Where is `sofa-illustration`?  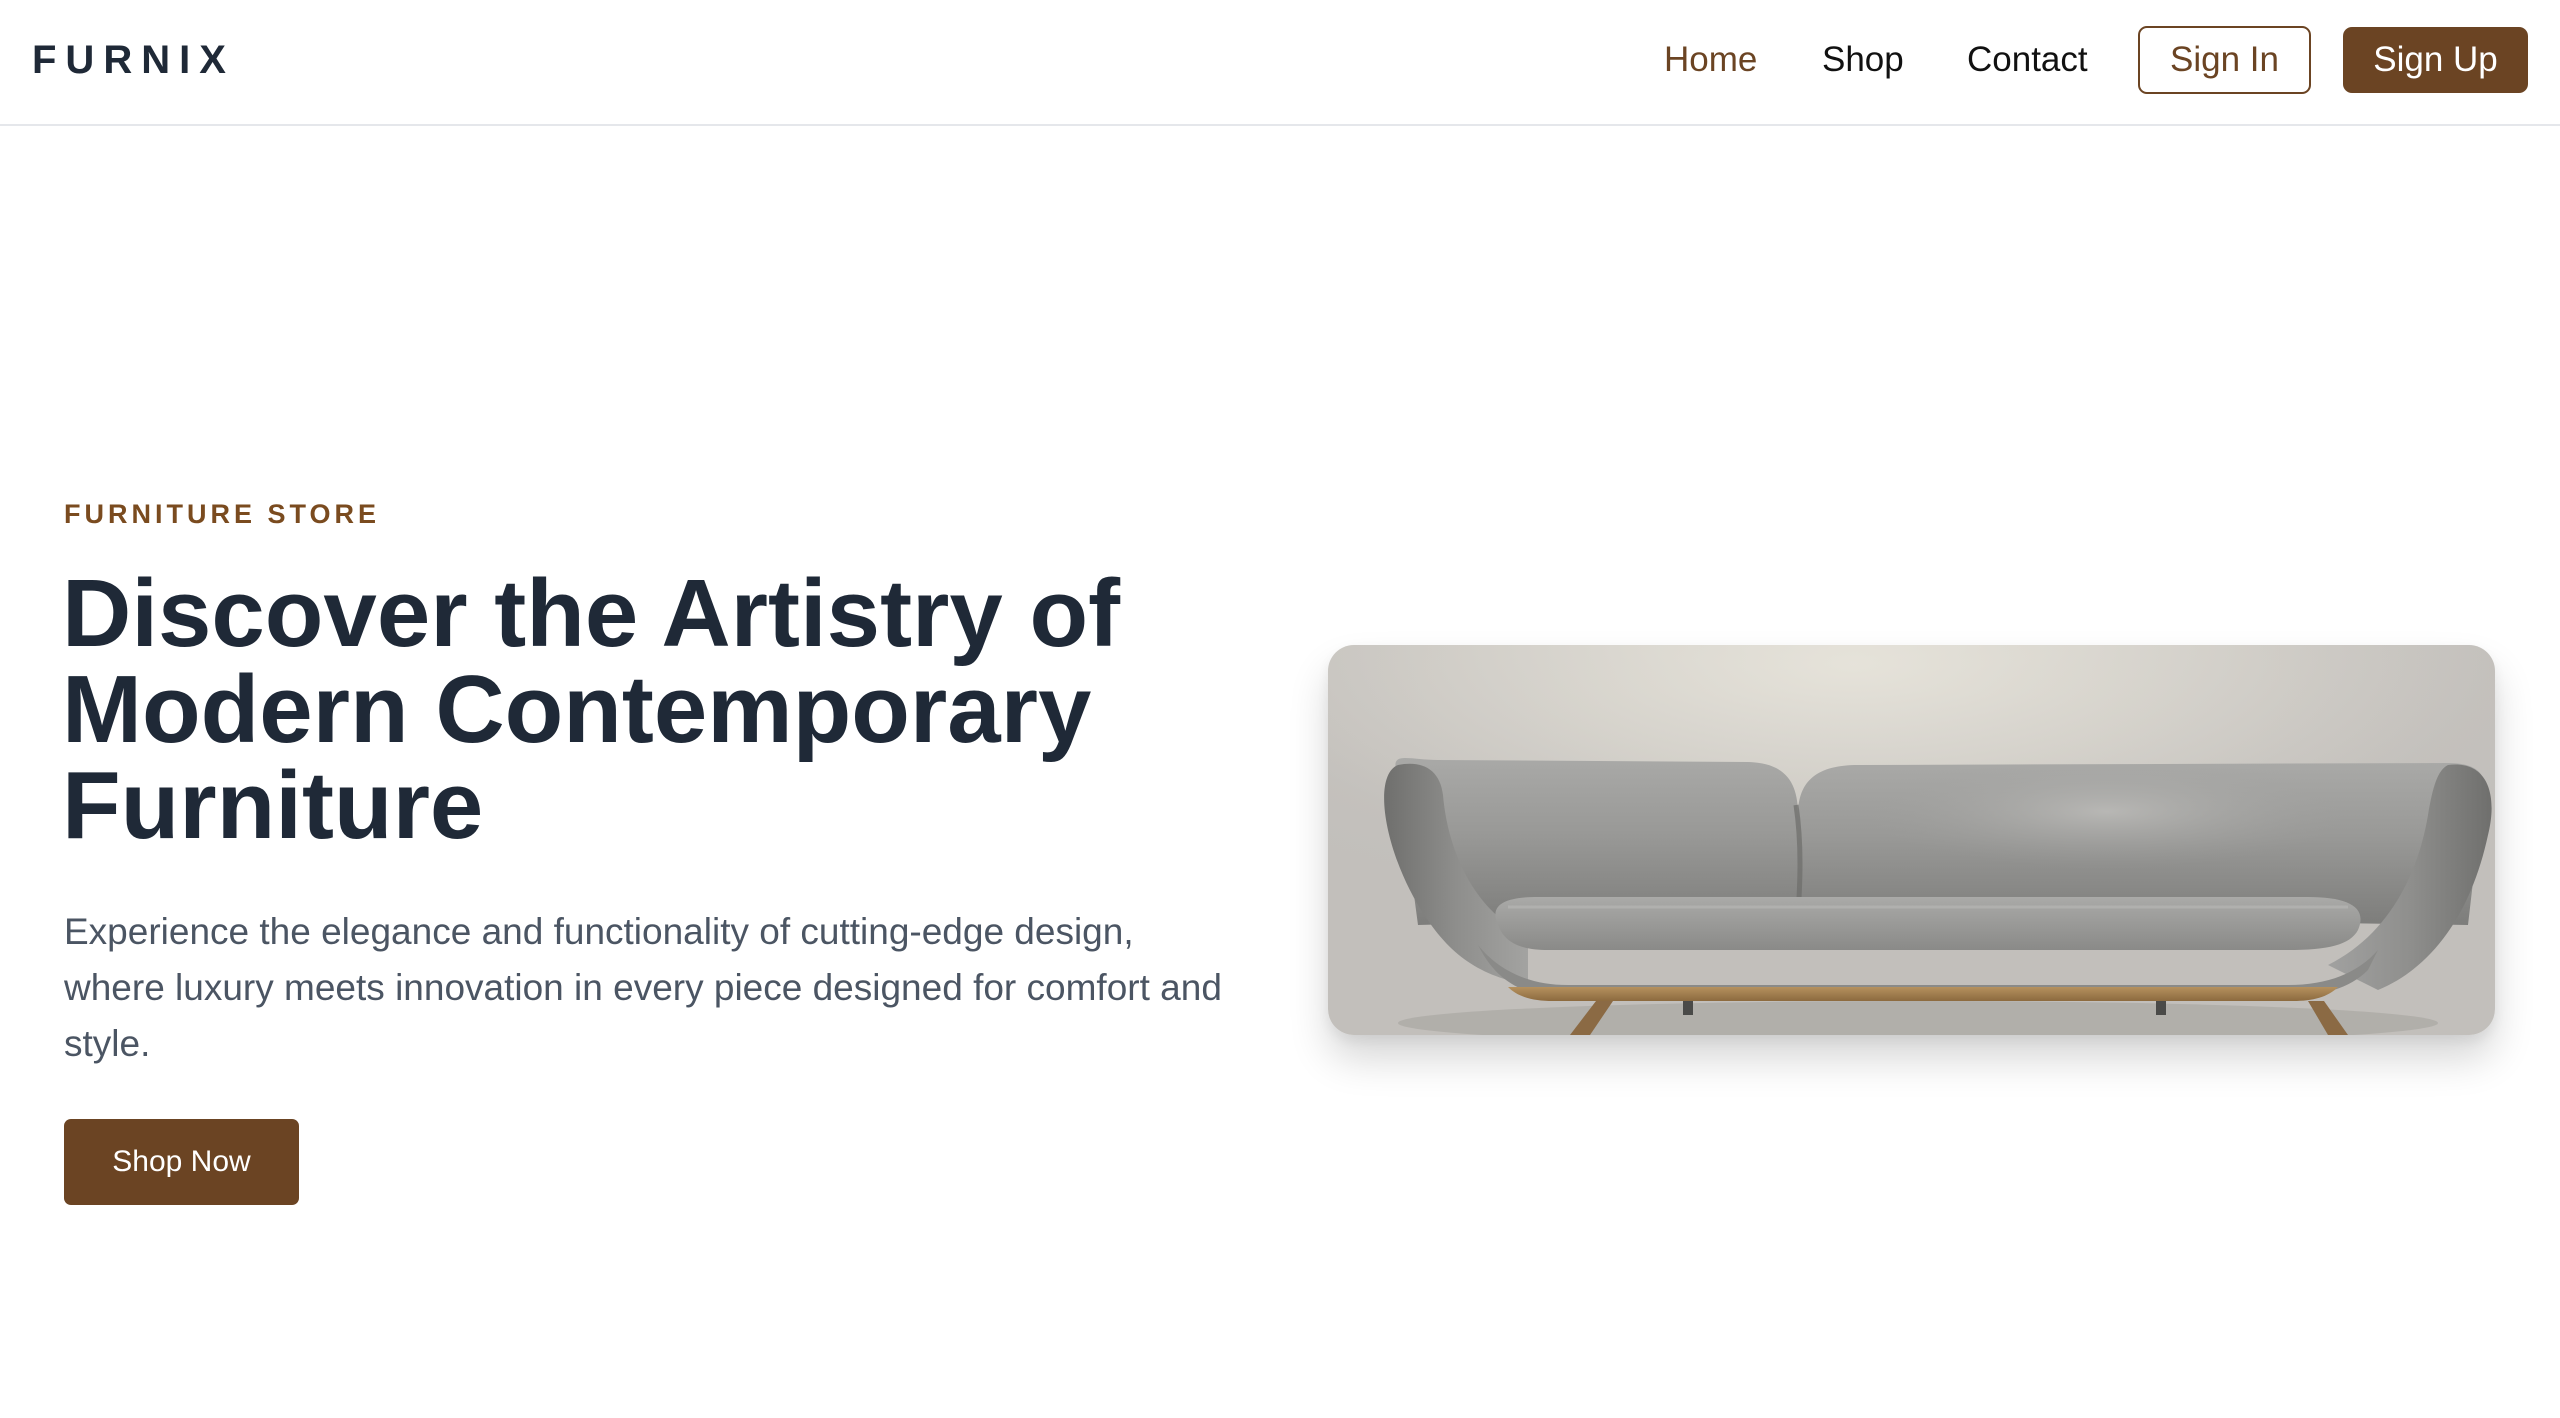
sofa-illustration is located at coordinates (1911, 840).